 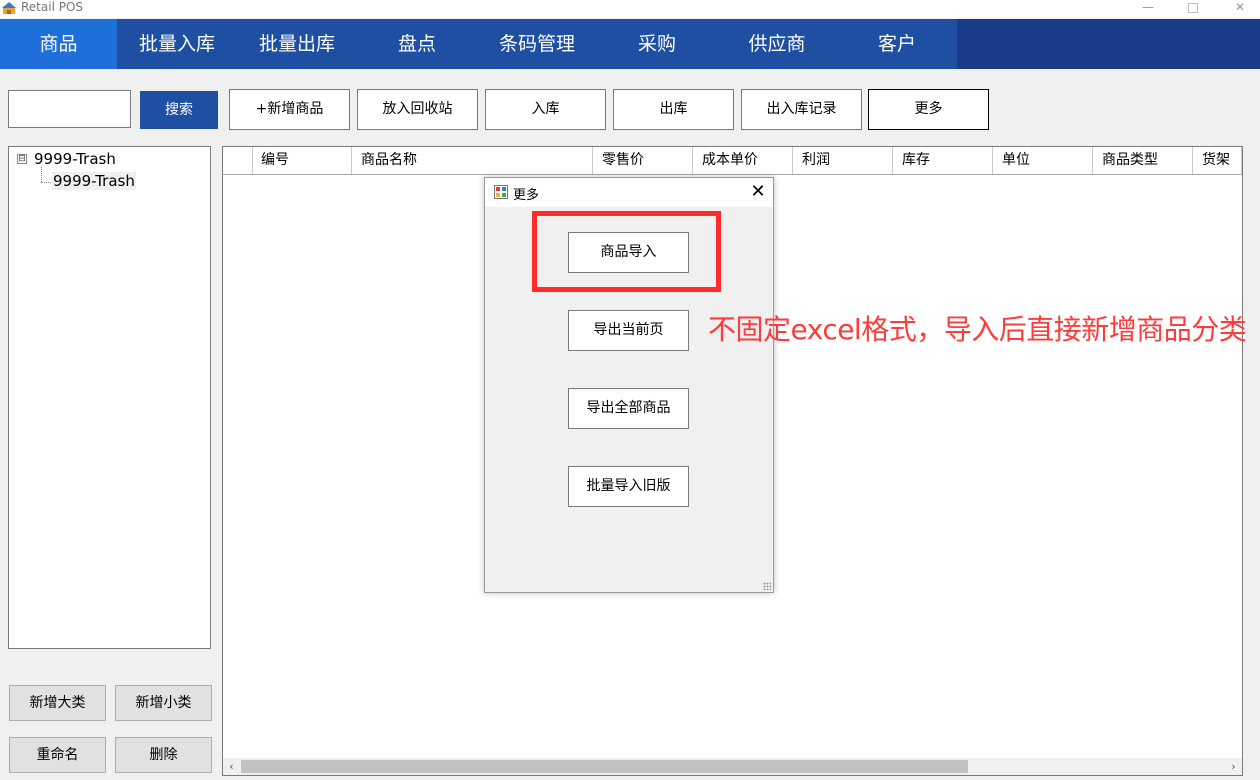 What do you see at coordinates (629, 192) in the screenshot?
I see `dialog-titlebar: 更多 ✕` at bounding box center [629, 192].